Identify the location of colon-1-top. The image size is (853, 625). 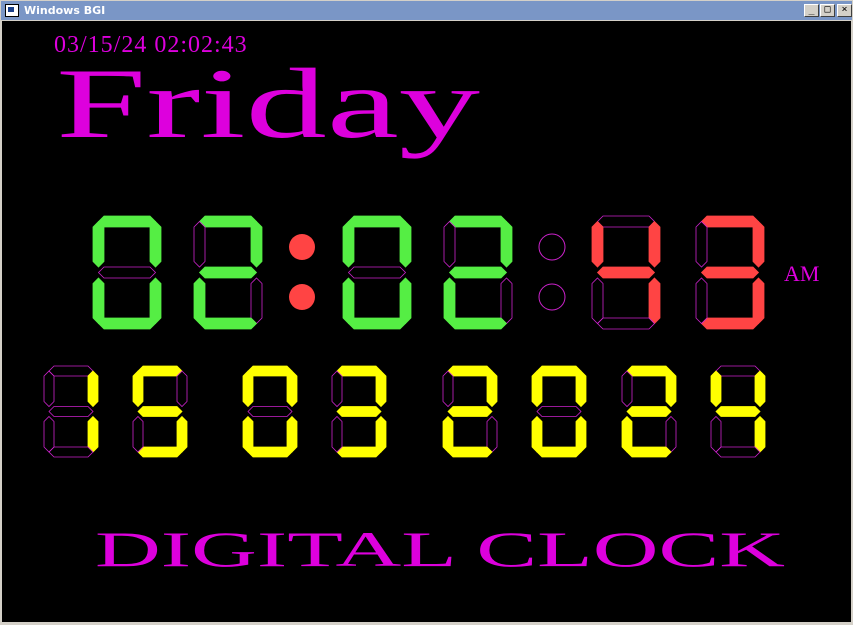
(302, 247).